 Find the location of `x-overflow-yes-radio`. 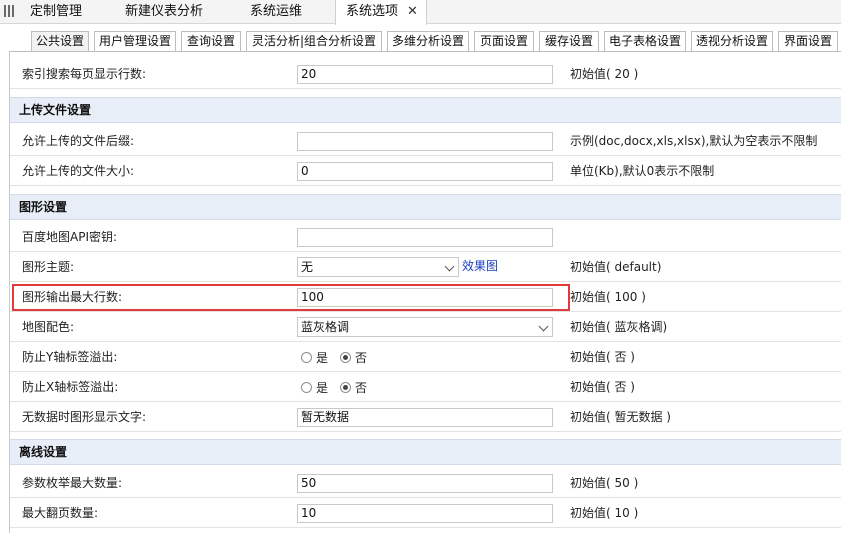

x-overflow-yes-radio is located at coordinates (306, 387).